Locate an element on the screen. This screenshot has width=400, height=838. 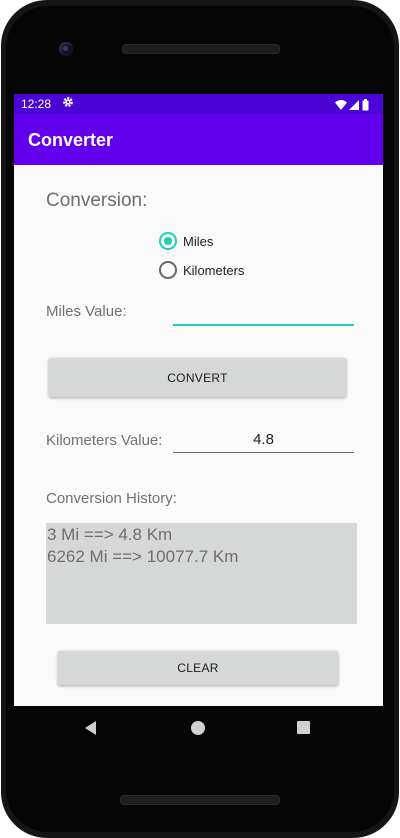
navigation-bar is located at coordinates (198, 729).